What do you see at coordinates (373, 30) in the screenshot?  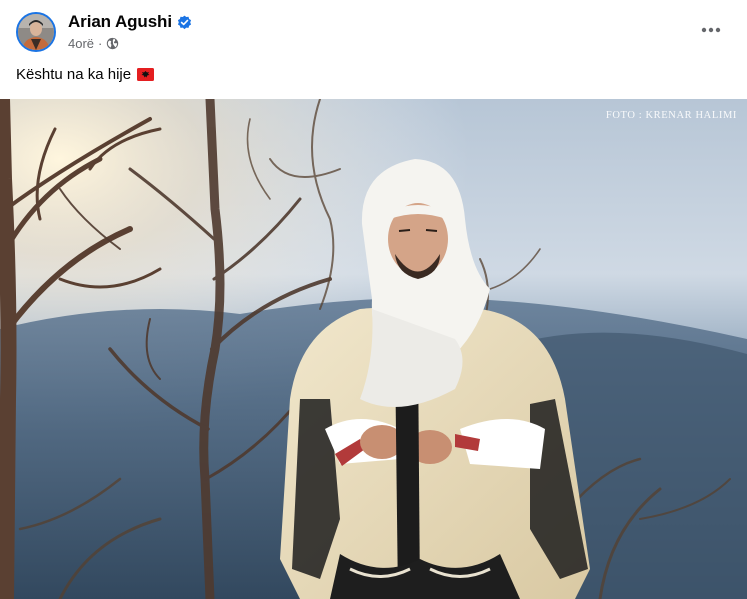 I see `post-header: Arian Agushi 4orë ·` at bounding box center [373, 30].